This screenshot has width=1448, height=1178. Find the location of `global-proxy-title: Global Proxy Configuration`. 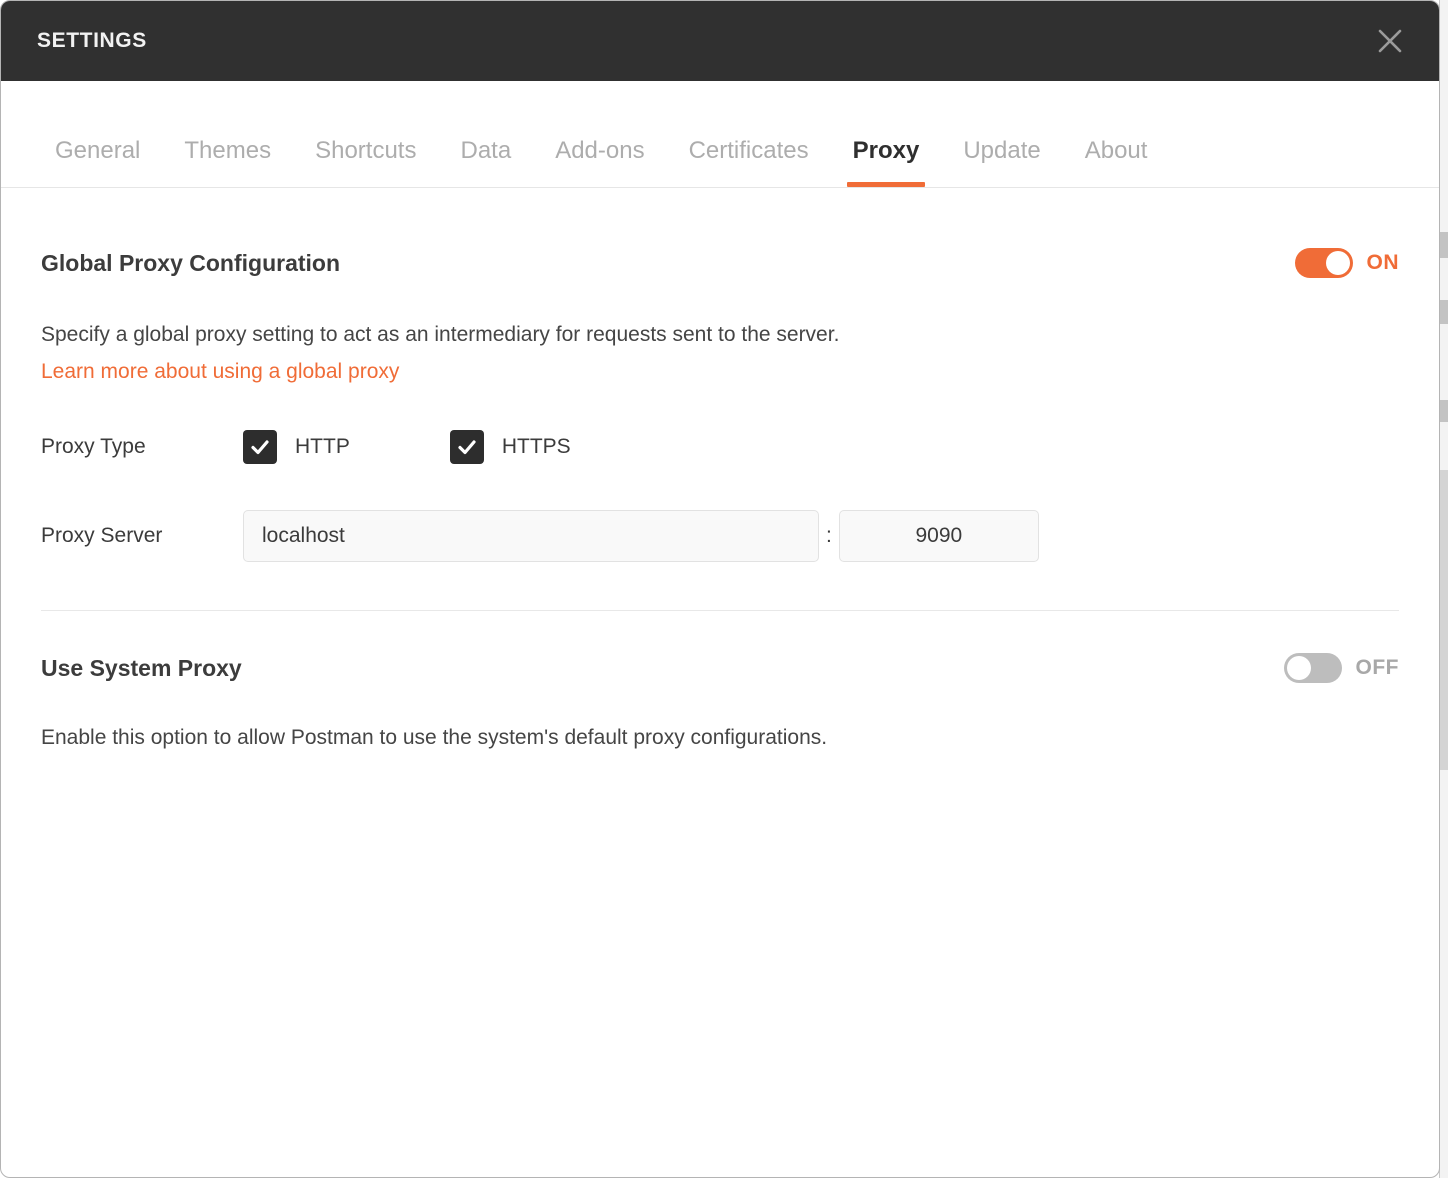

global-proxy-title: Global Proxy Configuration is located at coordinates (191, 262).